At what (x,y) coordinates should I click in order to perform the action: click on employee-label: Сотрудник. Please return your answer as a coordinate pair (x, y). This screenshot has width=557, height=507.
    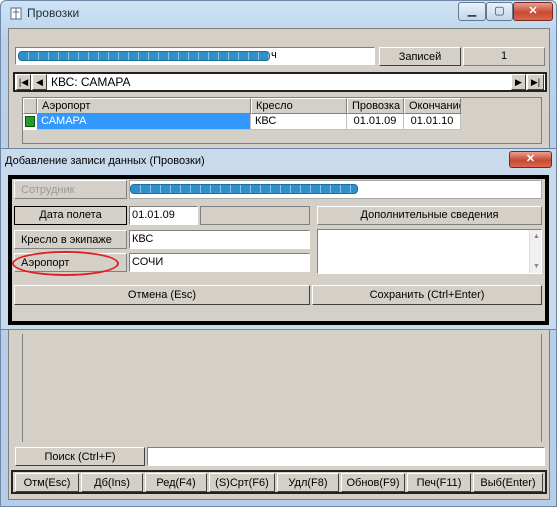
    Looking at the image, I should click on (70, 189).